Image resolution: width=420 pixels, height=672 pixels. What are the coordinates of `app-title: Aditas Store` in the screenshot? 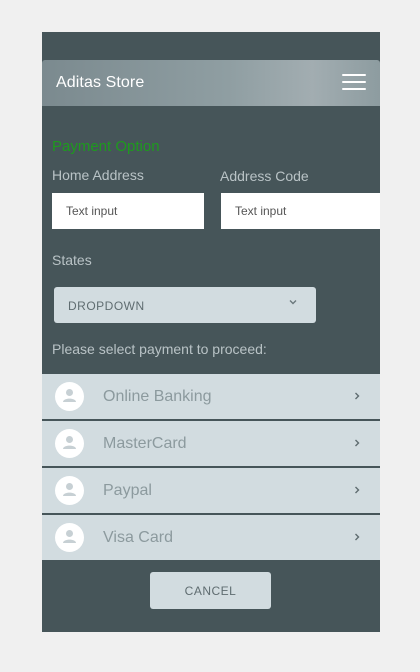 It's located at (100, 82).